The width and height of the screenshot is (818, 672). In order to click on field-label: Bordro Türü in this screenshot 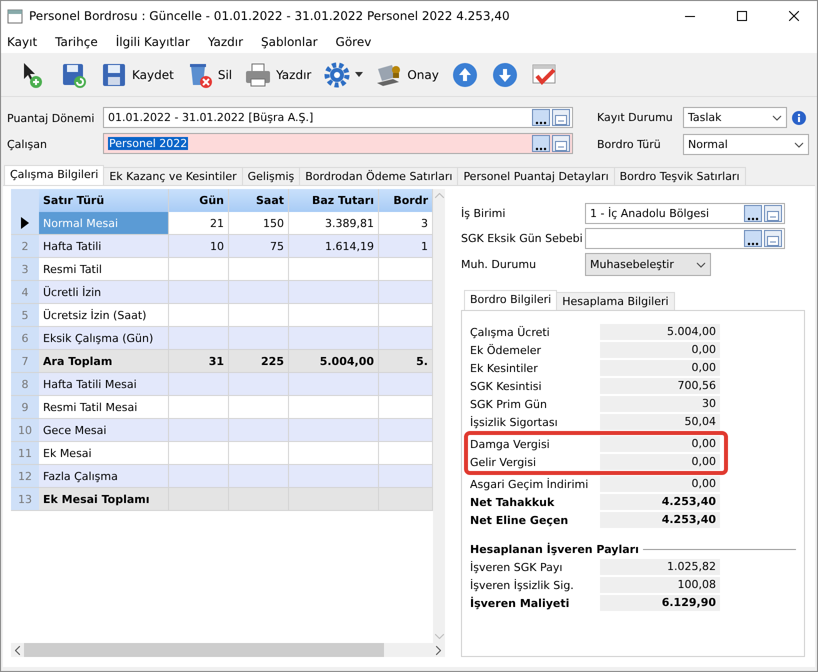, I will do `click(629, 144)`.